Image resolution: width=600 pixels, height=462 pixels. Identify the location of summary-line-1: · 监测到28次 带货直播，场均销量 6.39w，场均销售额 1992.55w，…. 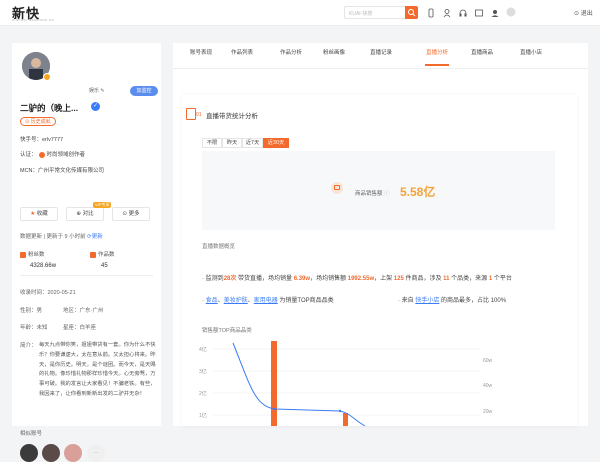
(357, 279).